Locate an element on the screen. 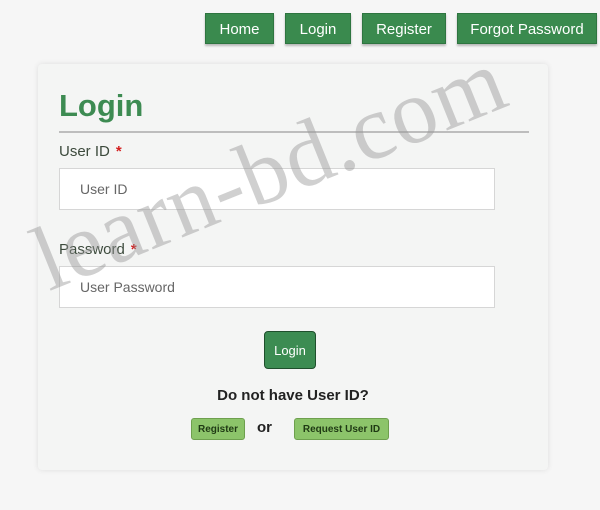  user-id-input is located at coordinates (277, 189).